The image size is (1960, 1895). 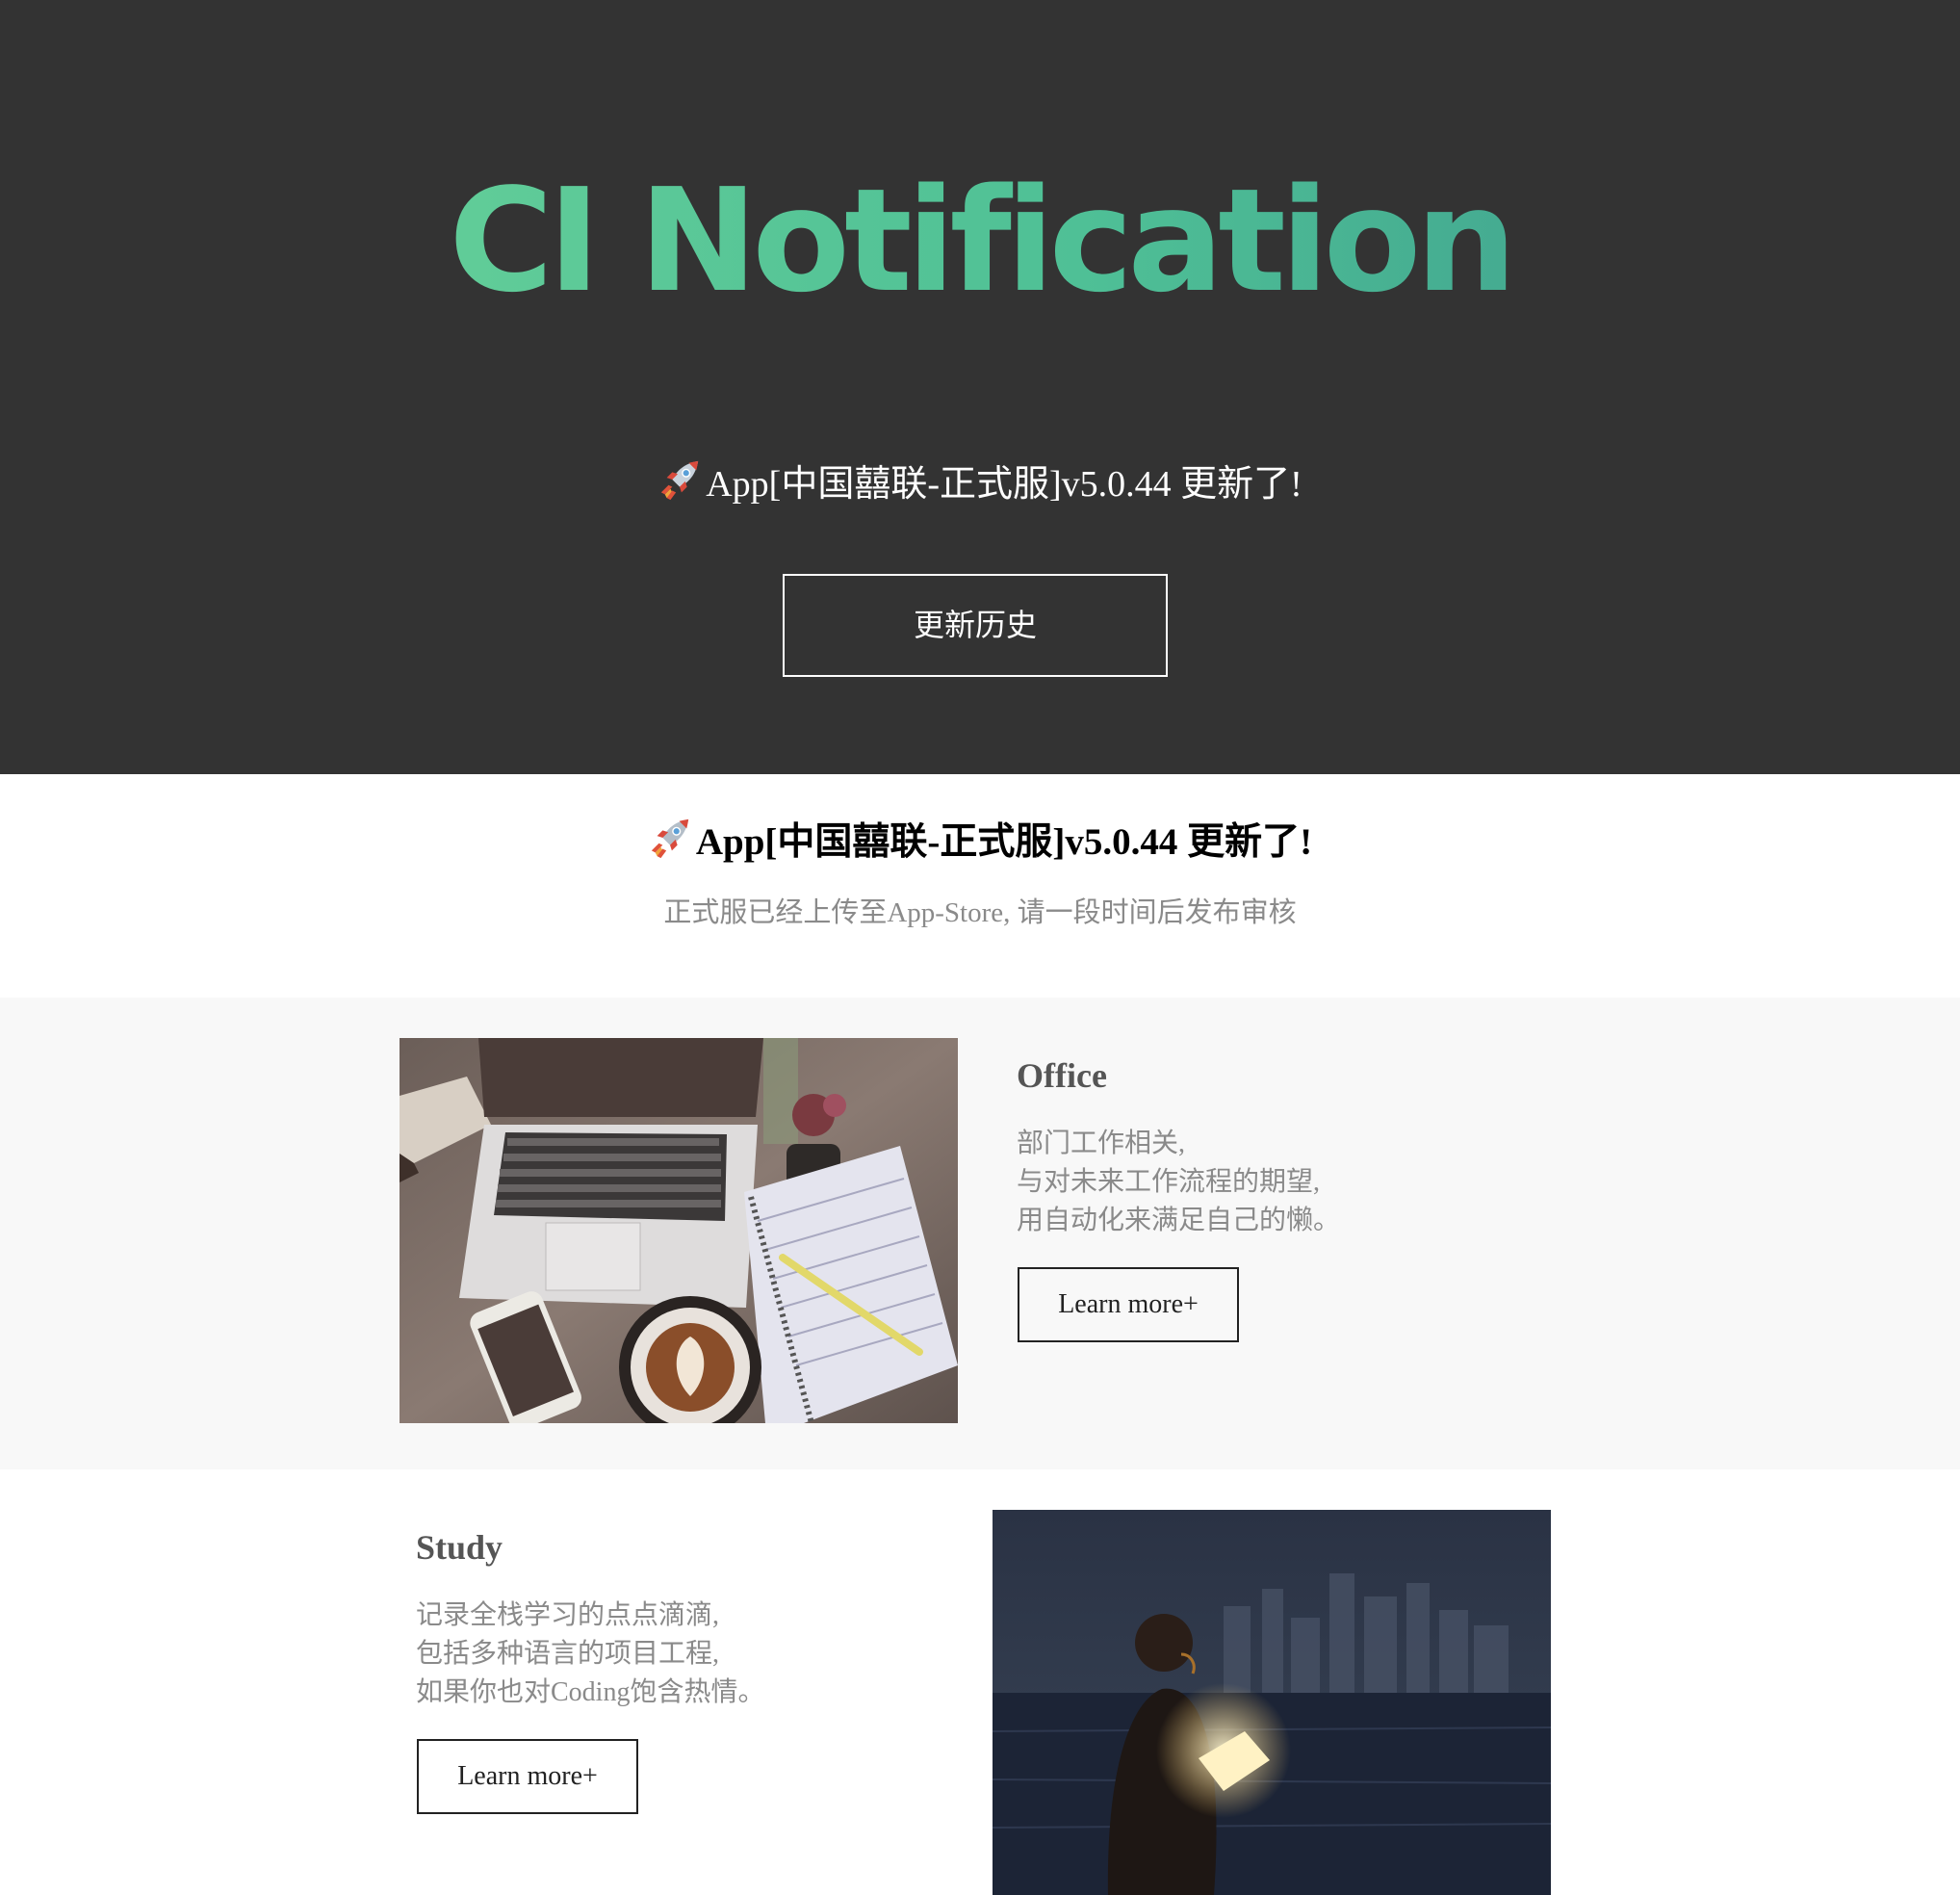 I want to click on study-learn-more-button: Learn more+, so click(x=528, y=1776).